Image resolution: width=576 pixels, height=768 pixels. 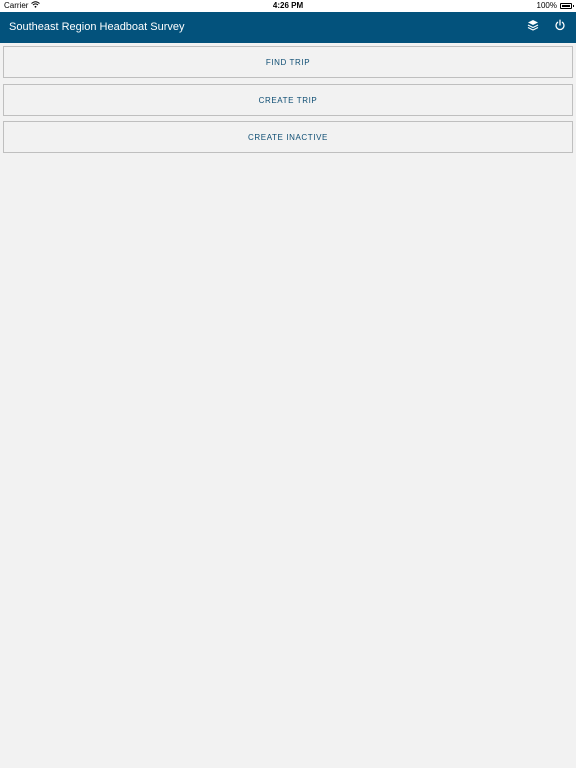 I want to click on battery-icon, so click(x=567, y=5).